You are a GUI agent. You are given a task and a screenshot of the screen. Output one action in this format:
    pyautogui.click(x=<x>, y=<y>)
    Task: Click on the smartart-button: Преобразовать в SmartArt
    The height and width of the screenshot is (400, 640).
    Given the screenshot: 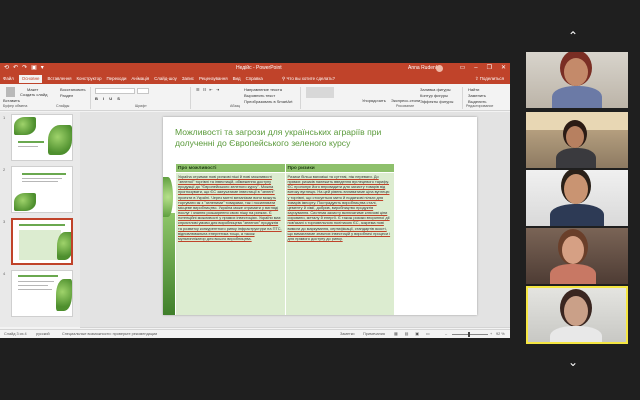 What is the action you would take?
    pyautogui.click(x=268, y=101)
    